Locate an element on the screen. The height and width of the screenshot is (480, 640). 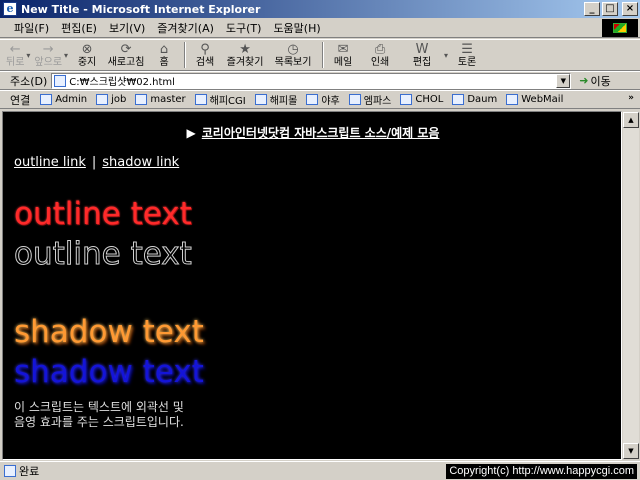
refresh-button: ⟳ 새로고침 is located at coordinates (126, 55).